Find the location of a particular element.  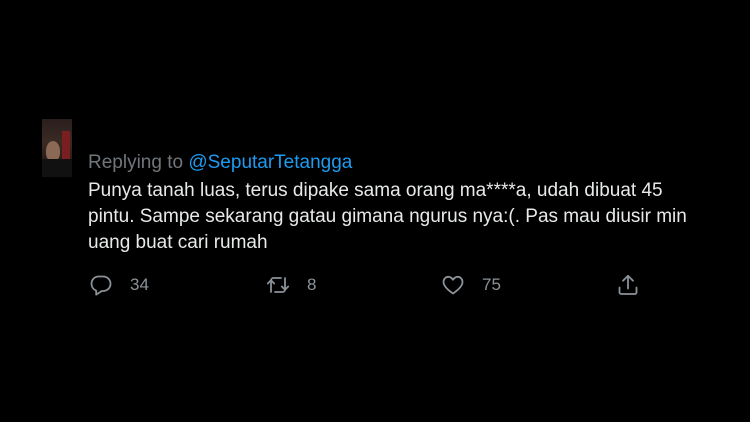

like-button: 75 is located at coordinates (471, 285).